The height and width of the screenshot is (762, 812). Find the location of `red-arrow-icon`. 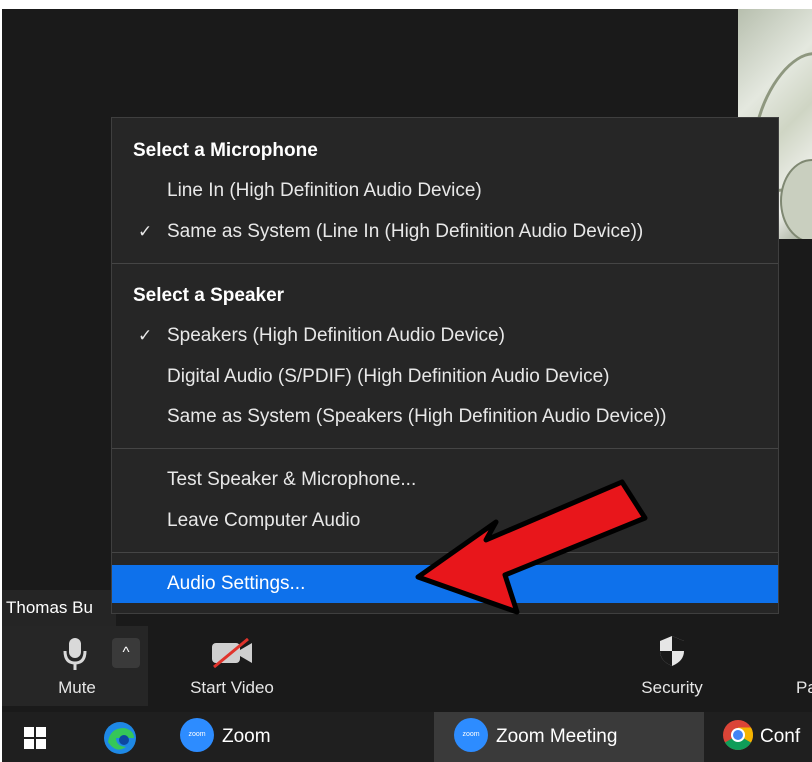

red-arrow-icon is located at coordinates (531, 547).